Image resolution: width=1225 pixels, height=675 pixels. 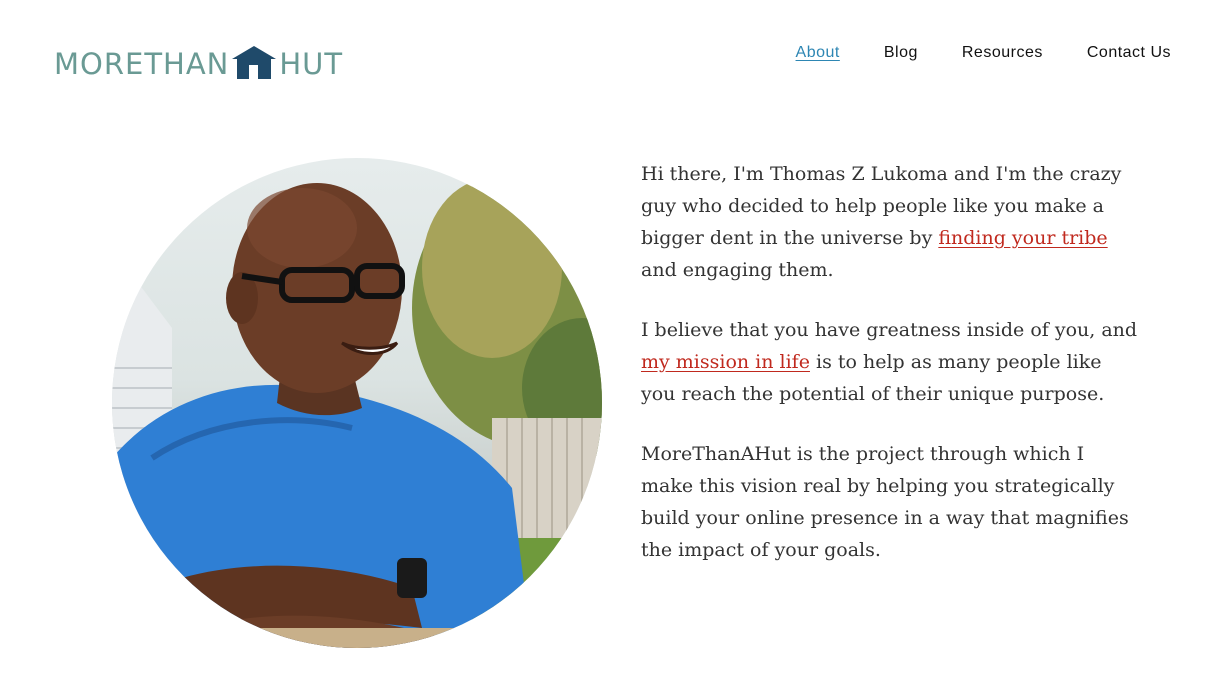 What do you see at coordinates (818, 53) in the screenshot?
I see `nav-about: About` at bounding box center [818, 53].